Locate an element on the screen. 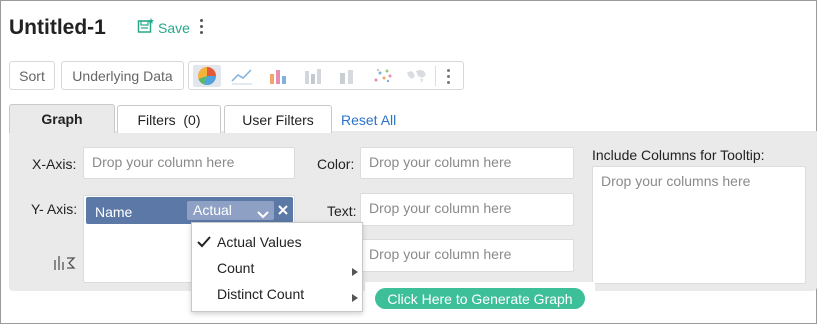 This screenshot has height=324, width=817. color-label: Color: is located at coordinates (336, 164).